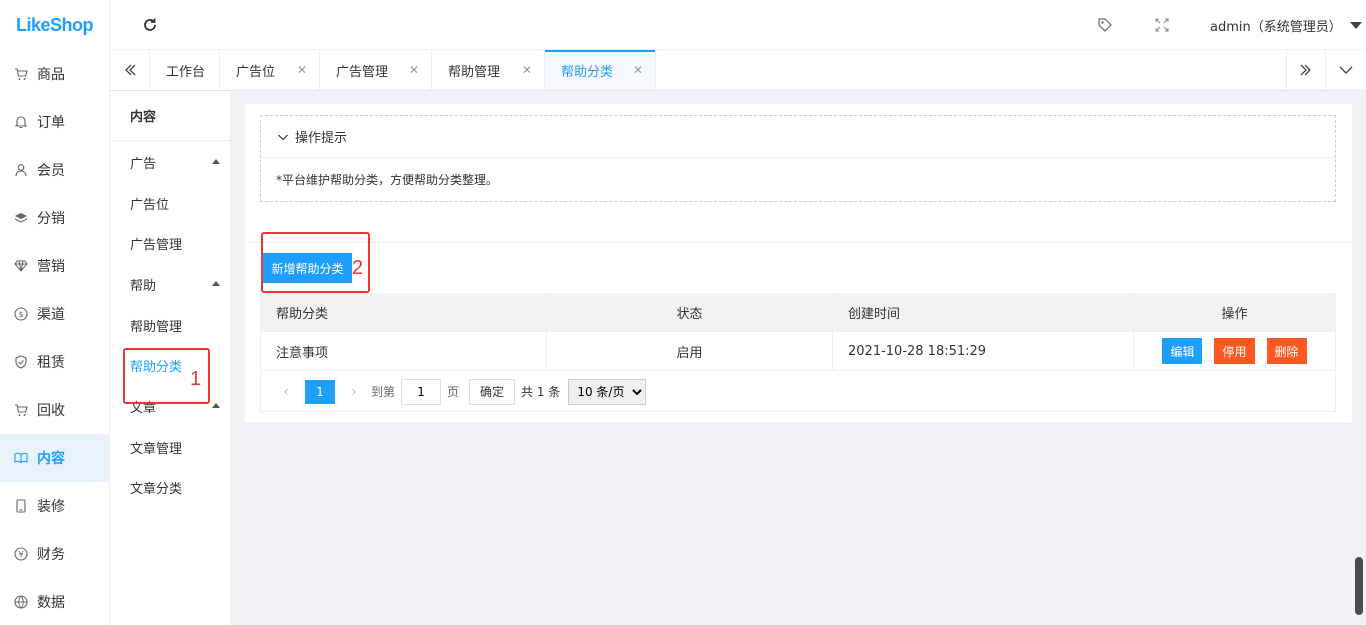 The image size is (1366, 625). What do you see at coordinates (690, 312) in the screenshot?
I see `column-header: 状态` at bounding box center [690, 312].